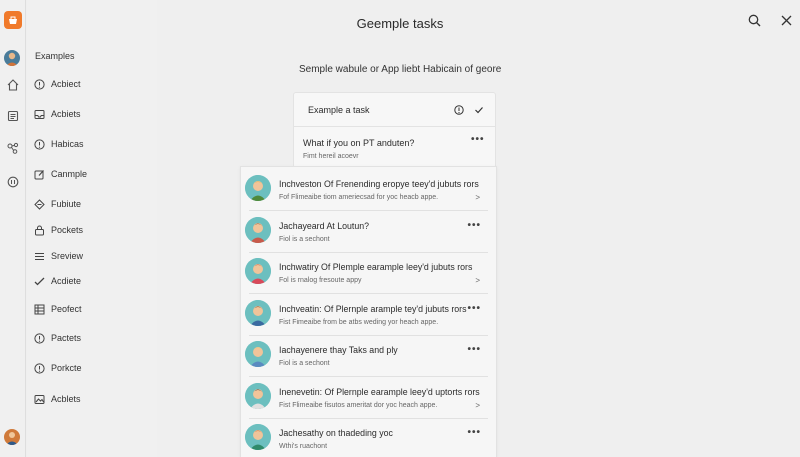  I want to click on icon-rail, so click(13, 228).